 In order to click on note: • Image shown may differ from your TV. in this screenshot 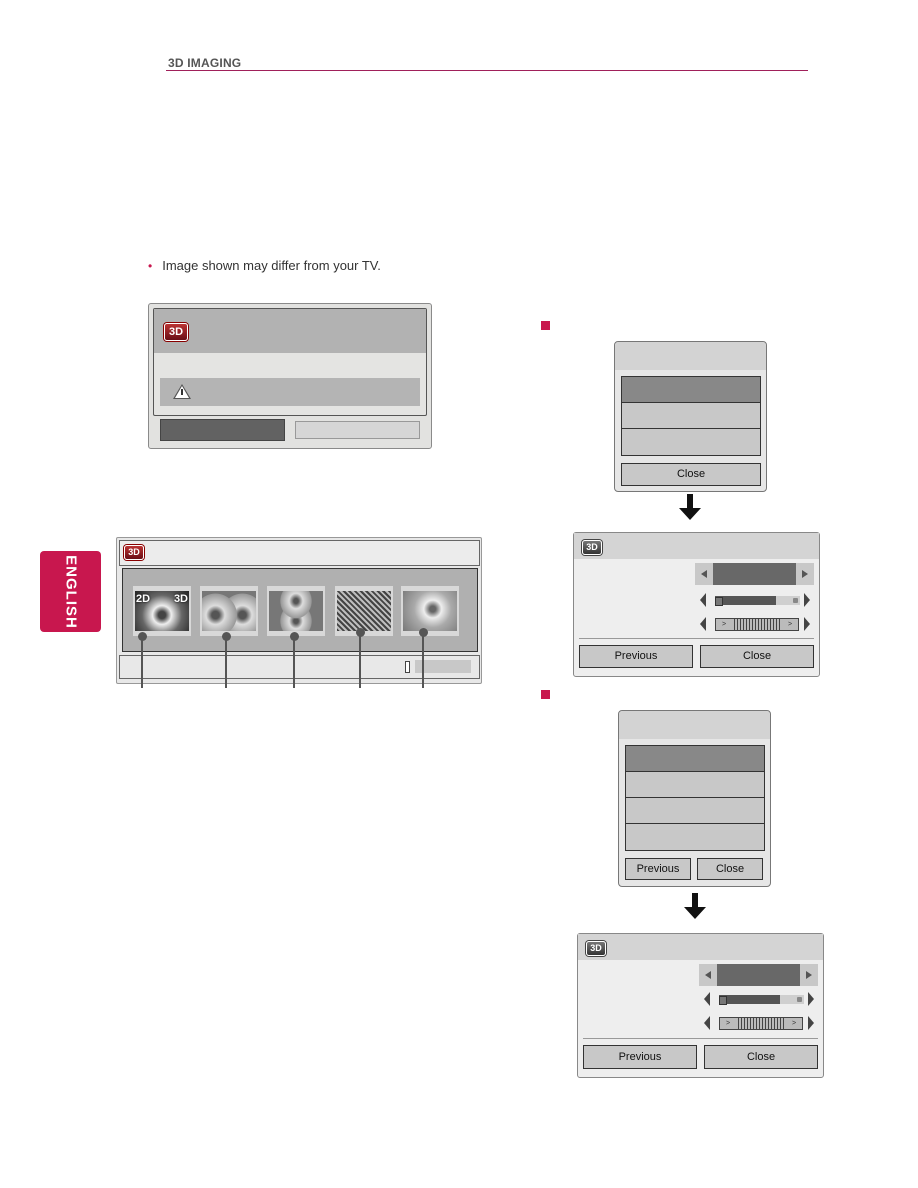, I will do `click(264, 265)`.